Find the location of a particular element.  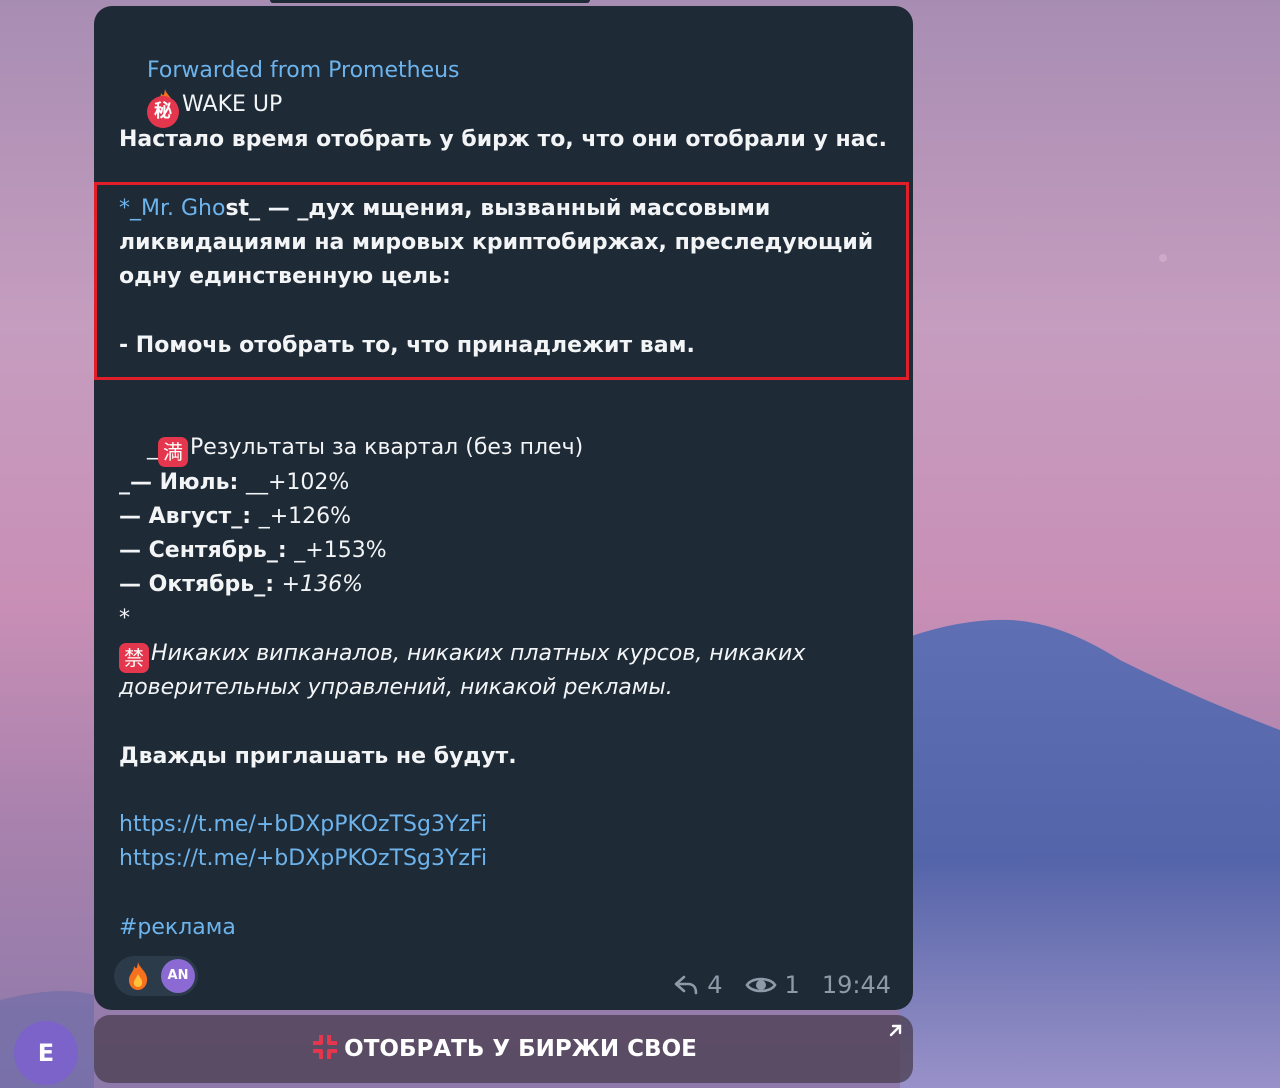

invite-link-1: https://t.me/+bDXpPKOzTSg3YzFi is located at coordinates (303, 825).